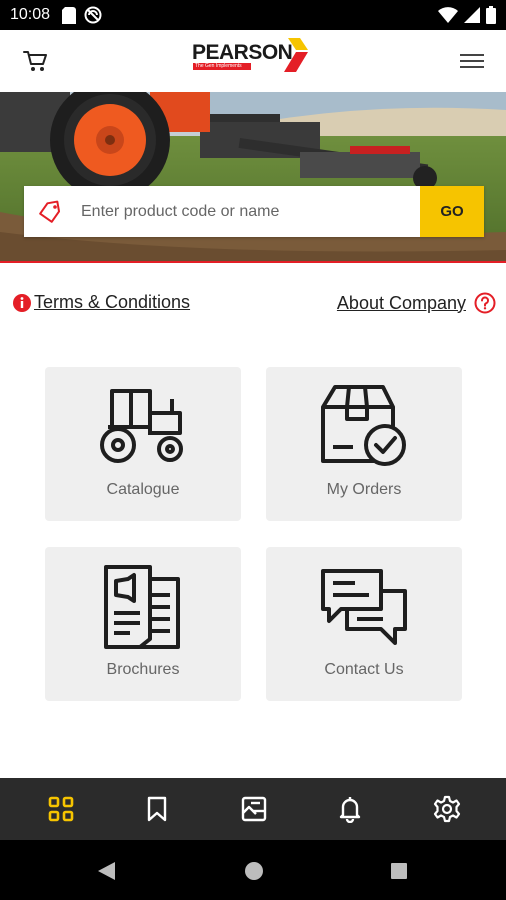 The height and width of the screenshot is (900, 506). What do you see at coordinates (143, 489) in the screenshot?
I see `catalogue-label: Catalogue` at bounding box center [143, 489].